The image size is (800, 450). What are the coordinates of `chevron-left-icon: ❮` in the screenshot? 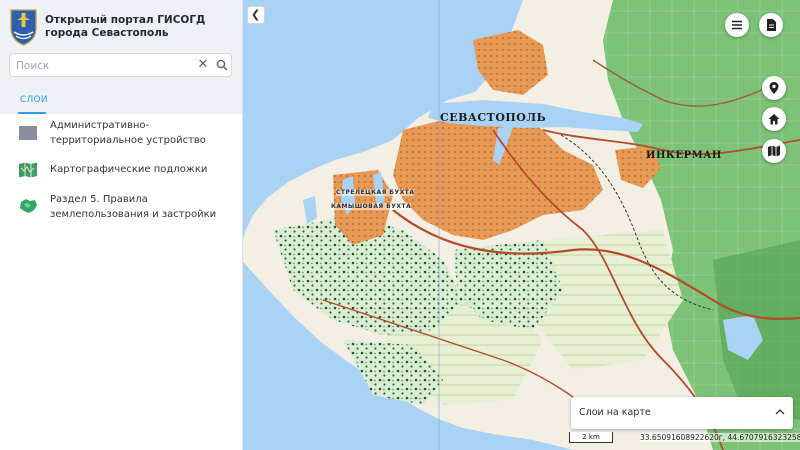 It's located at (256, 14).